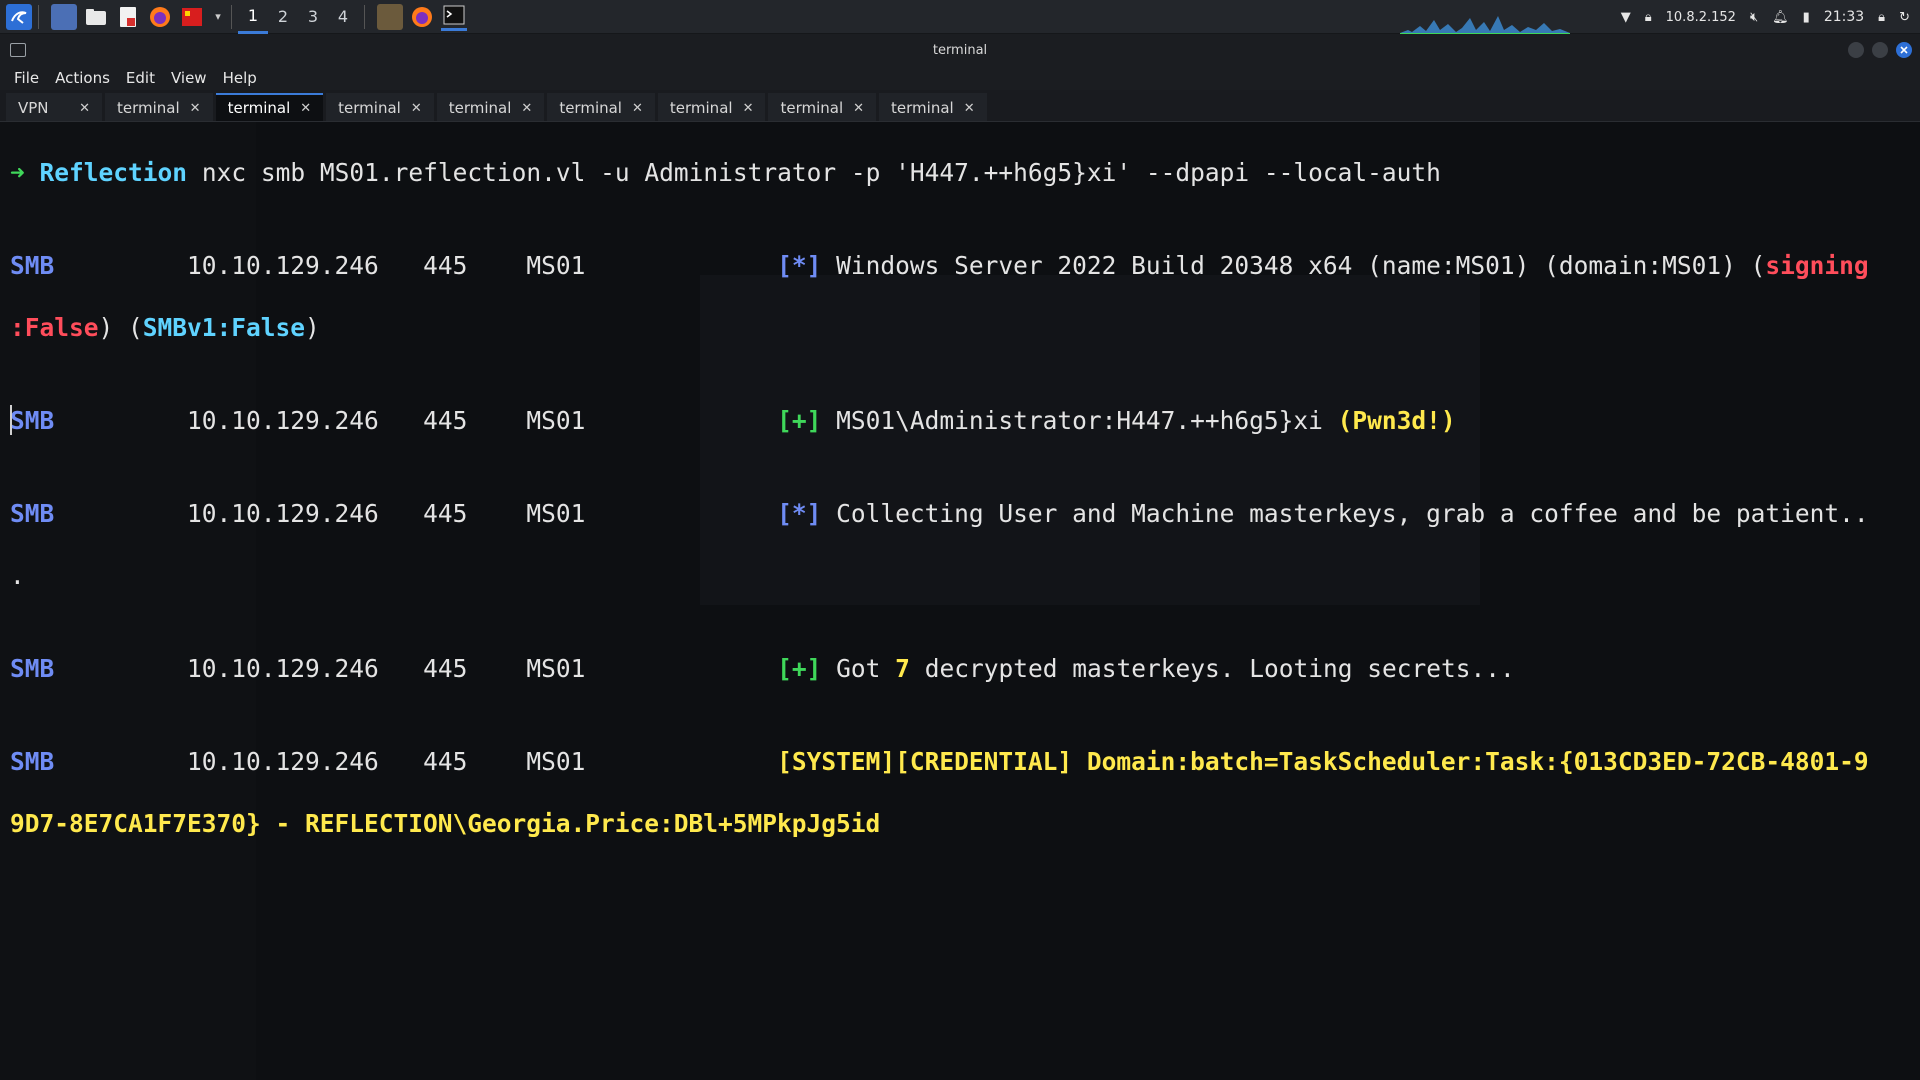 This screenshot has width=1920, height=1080. I want to click on workspace-4: 4, so click(343, 17).